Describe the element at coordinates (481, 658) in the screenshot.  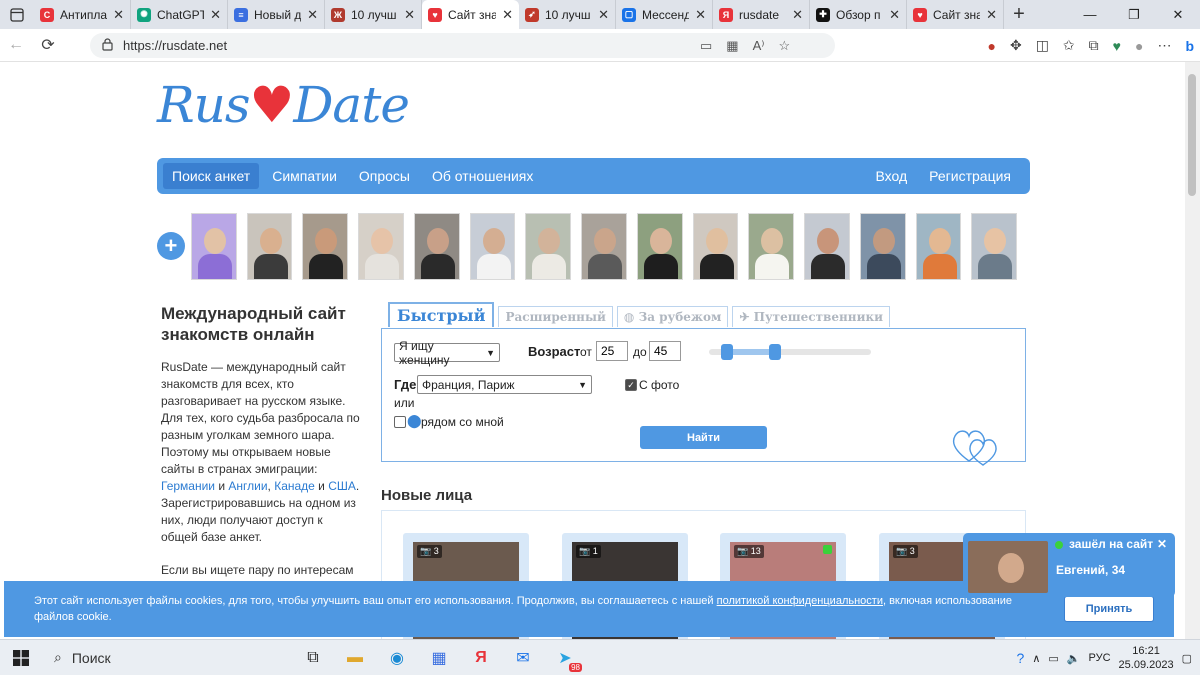
I see `yandex-browser-icon: Я` at that location.